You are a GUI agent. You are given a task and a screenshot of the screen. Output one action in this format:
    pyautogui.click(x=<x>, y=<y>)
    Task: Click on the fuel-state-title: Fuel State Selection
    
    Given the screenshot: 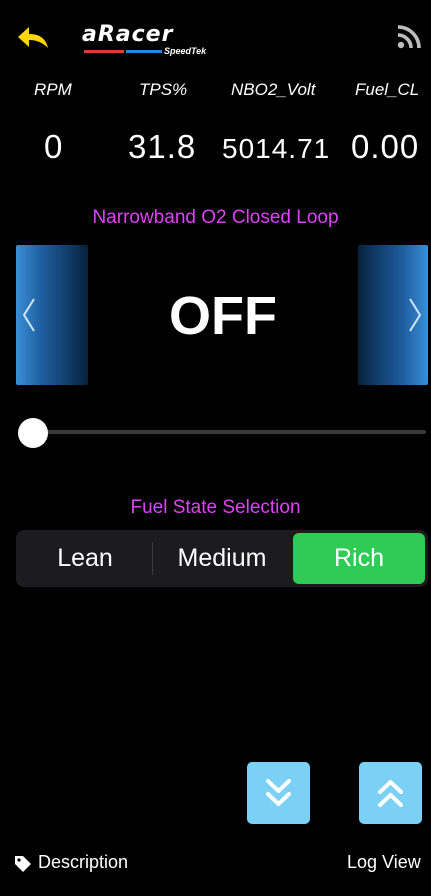 What is the action you would take?
    pyautogui.click(x=215, y=507)
    